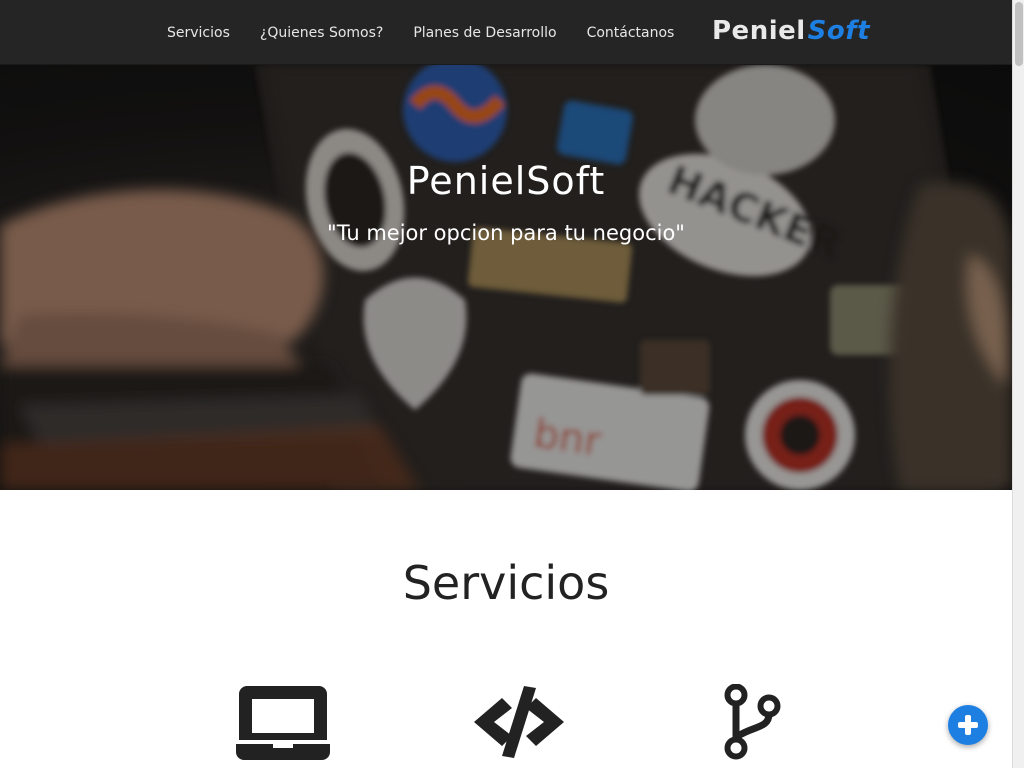  What do you see at coordinates (838, 31) in the screenshot?
I see `brand-name-part2: Soft` at bounding box center [838, 31].